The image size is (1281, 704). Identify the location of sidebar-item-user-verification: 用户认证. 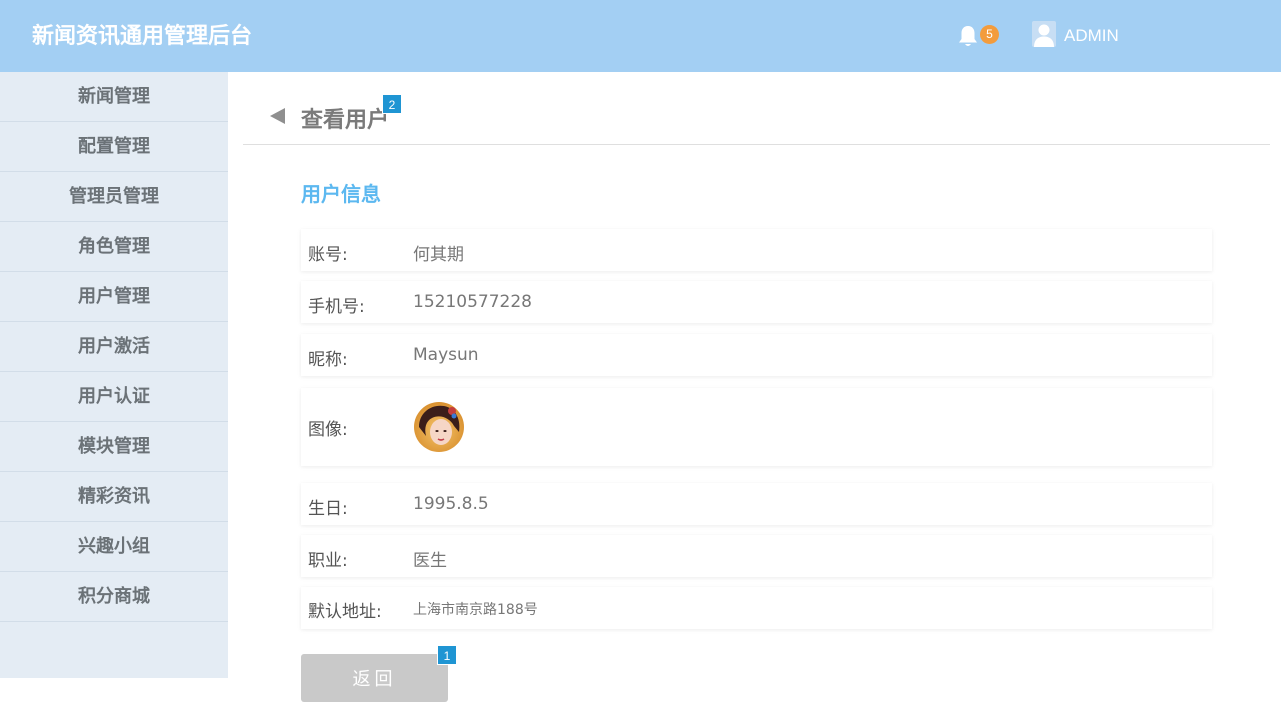
(114, 397).